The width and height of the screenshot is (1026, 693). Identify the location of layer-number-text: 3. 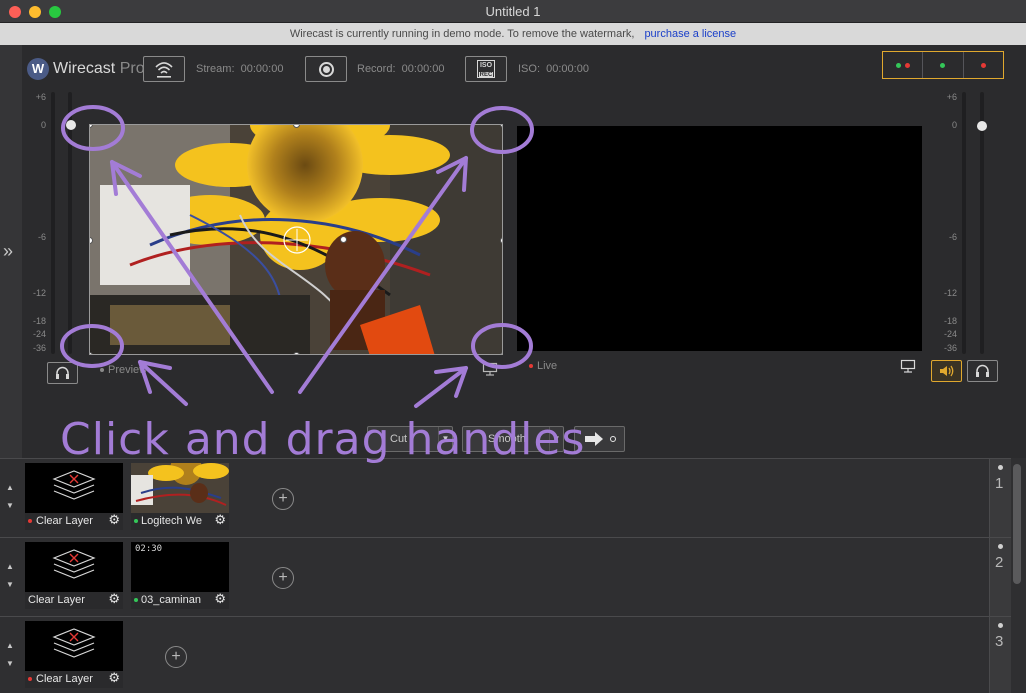
(999, 641).